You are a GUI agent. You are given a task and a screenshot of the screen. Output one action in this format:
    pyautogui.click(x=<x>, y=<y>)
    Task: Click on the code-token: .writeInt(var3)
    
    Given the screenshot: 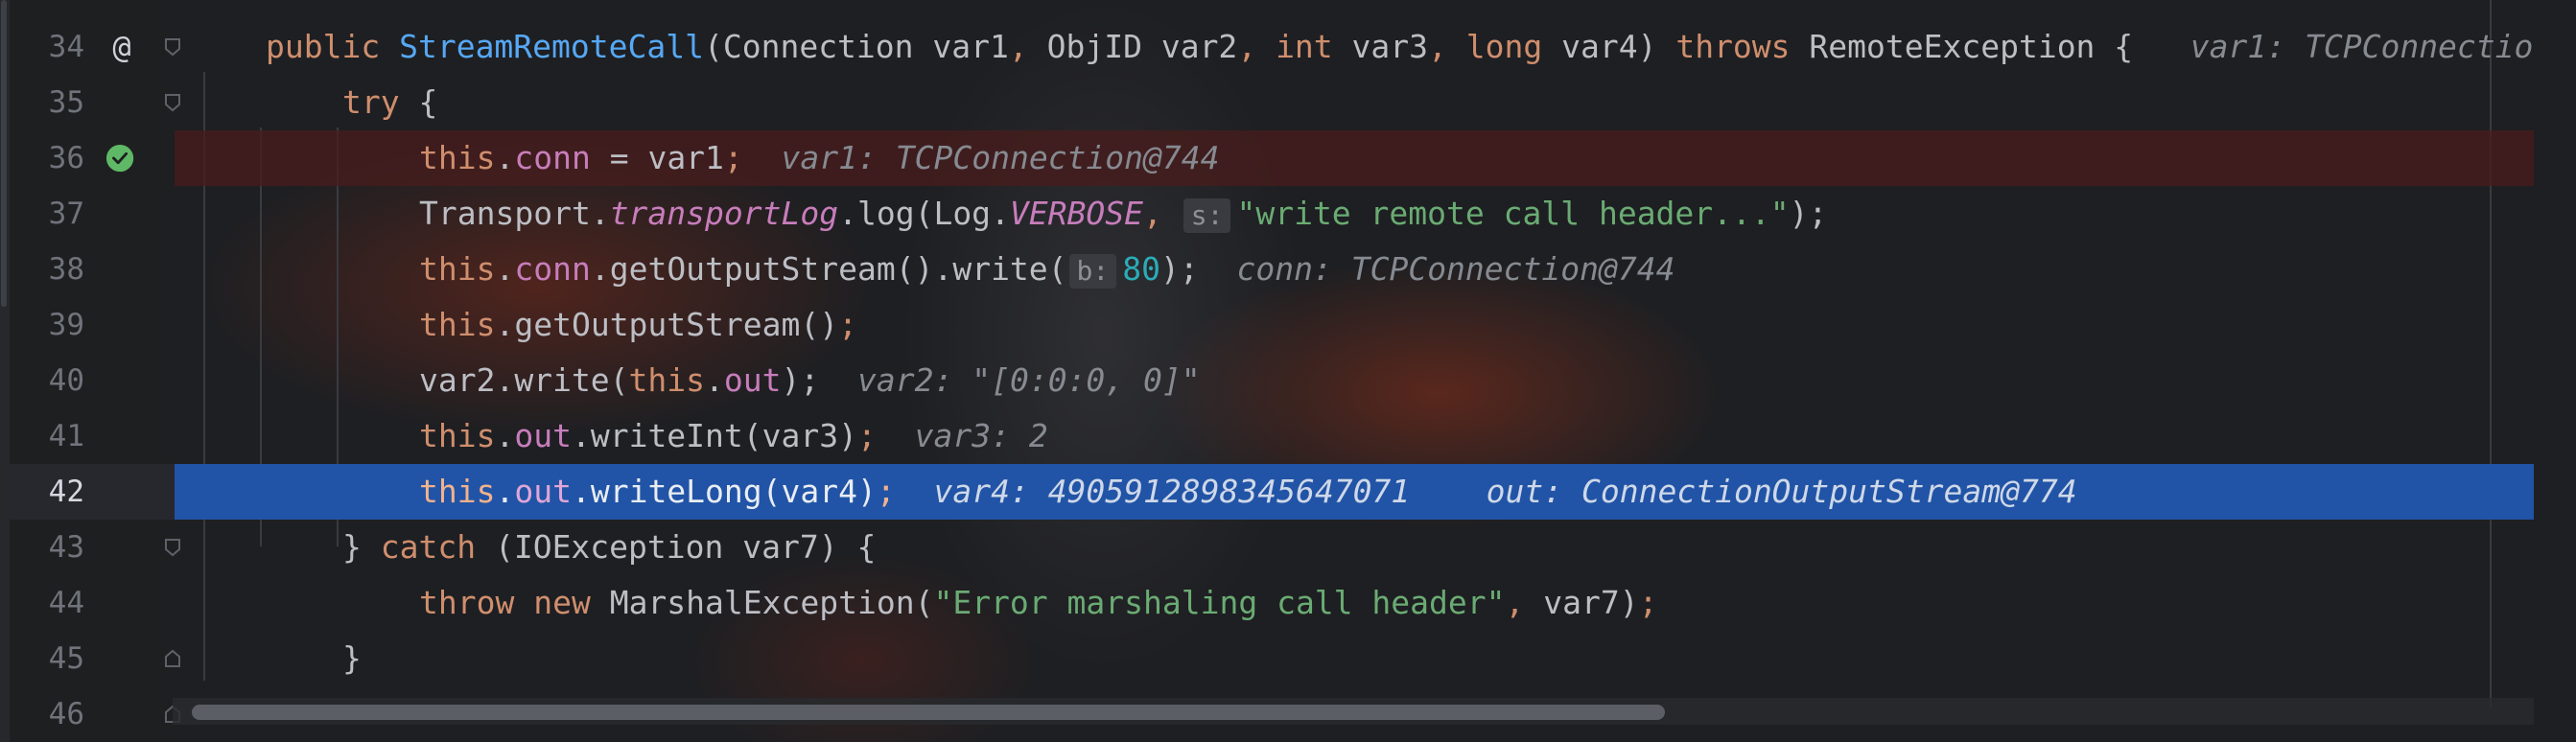 What is the action you would take?
    pyautogui.click(x=714, y=436)
    